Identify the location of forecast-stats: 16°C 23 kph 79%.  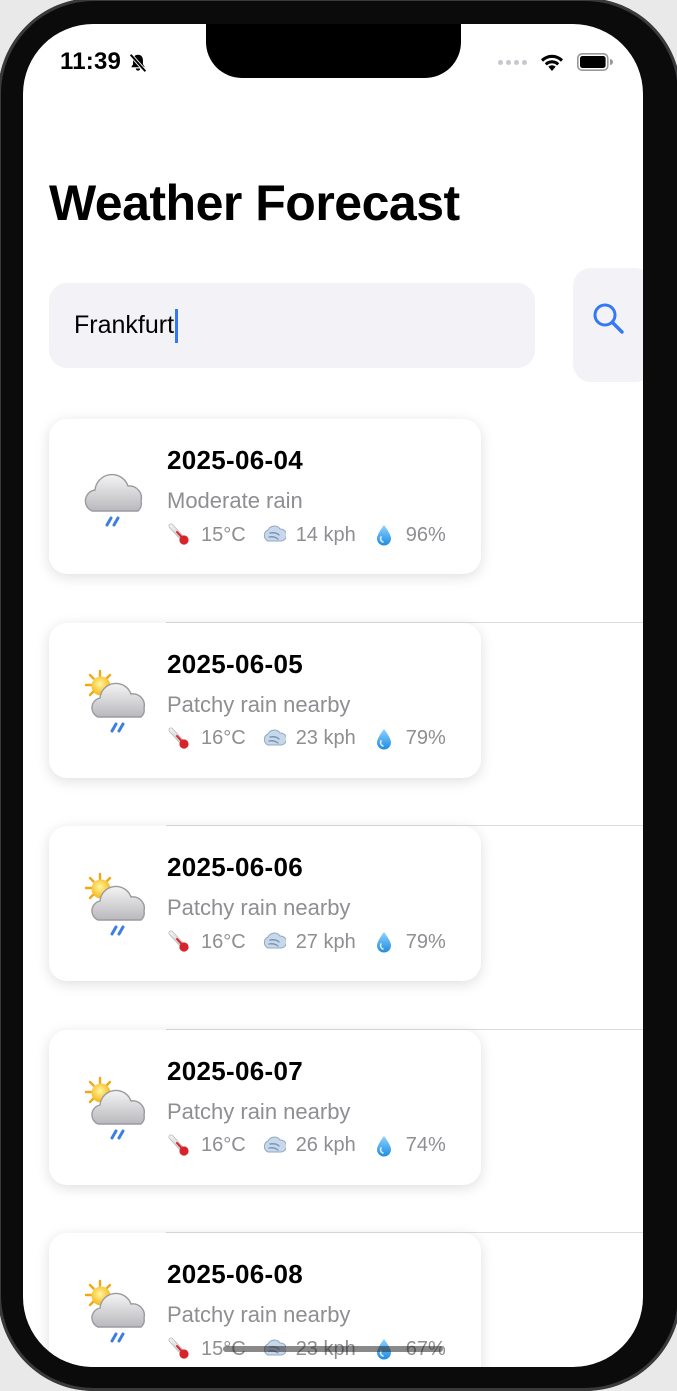
(306, 739).